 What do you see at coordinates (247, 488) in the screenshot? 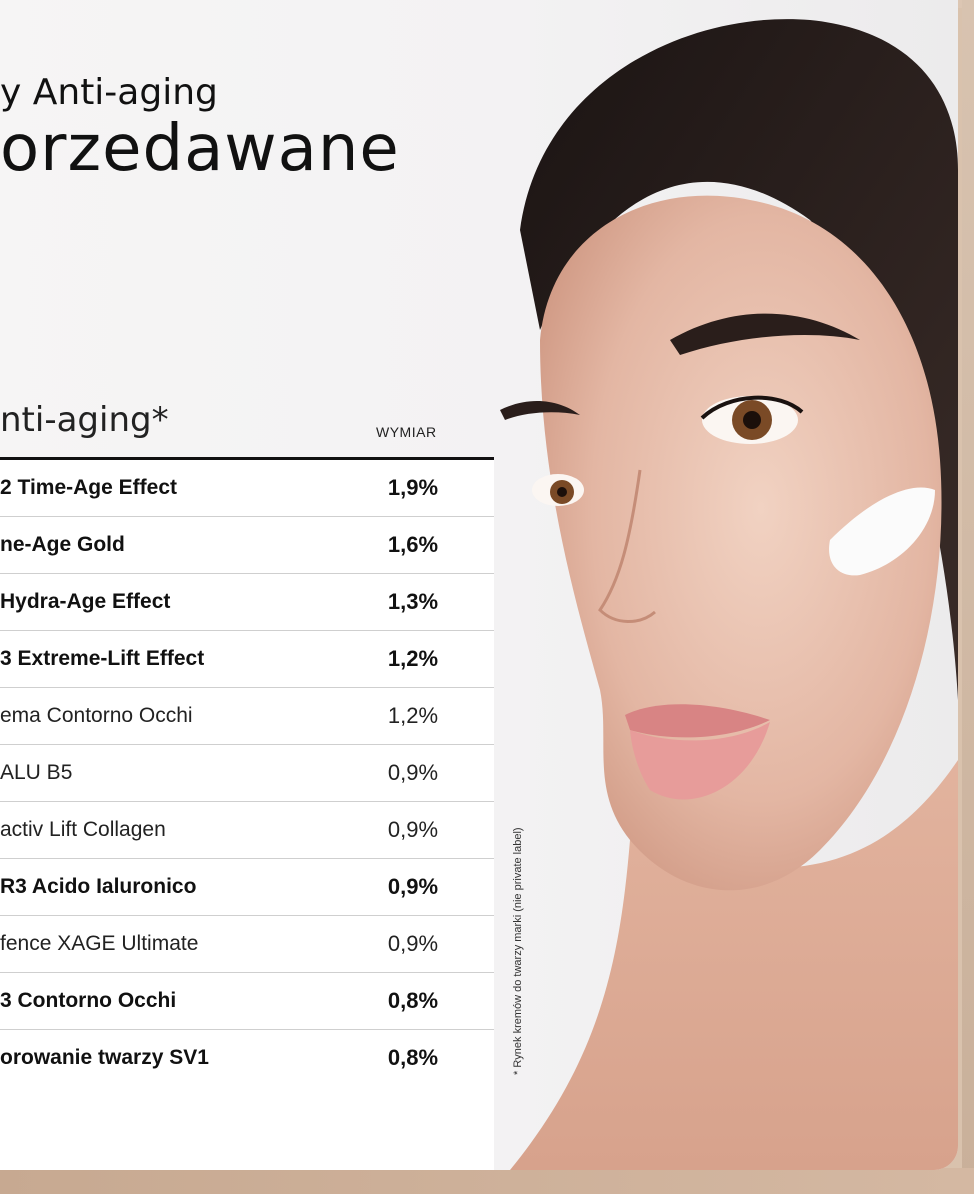
I see `table-row: 2 Time-Age Effect 1,9%` at bounding box center [247, 488].